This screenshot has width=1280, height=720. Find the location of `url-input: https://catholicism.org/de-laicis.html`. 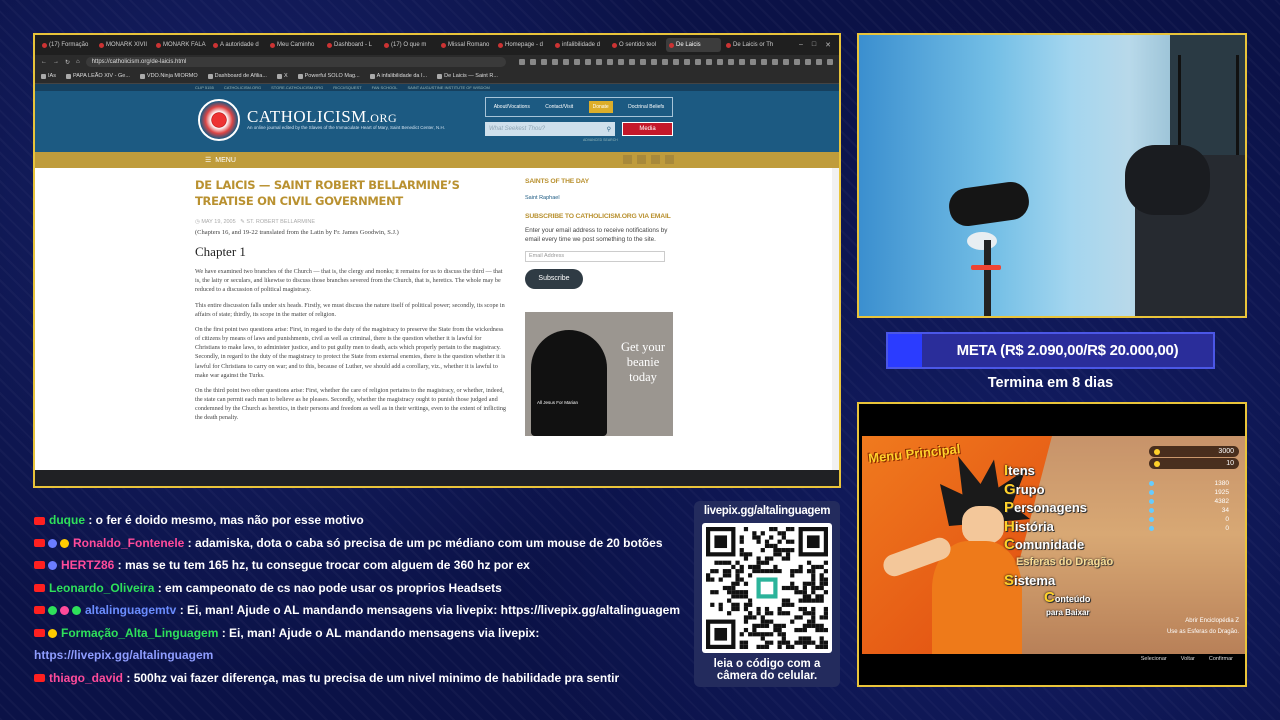

url-input: https://catholicism.org/de-laicis.html is located at coordinates (295, 62).